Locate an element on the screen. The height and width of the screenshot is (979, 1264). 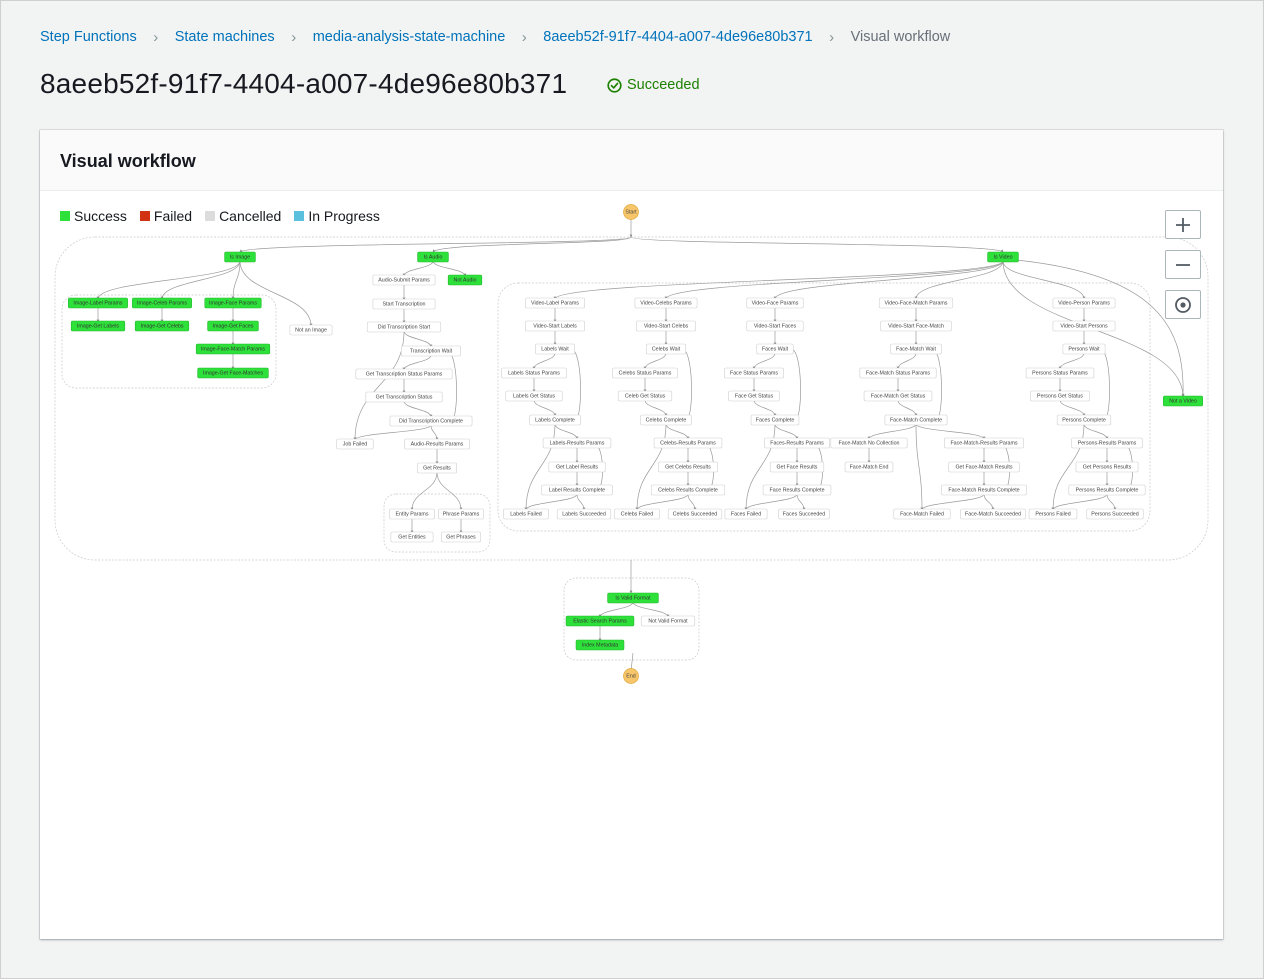
workflow-node-celebs-wait: Celebs Wait is located at coordinates (666, 349).